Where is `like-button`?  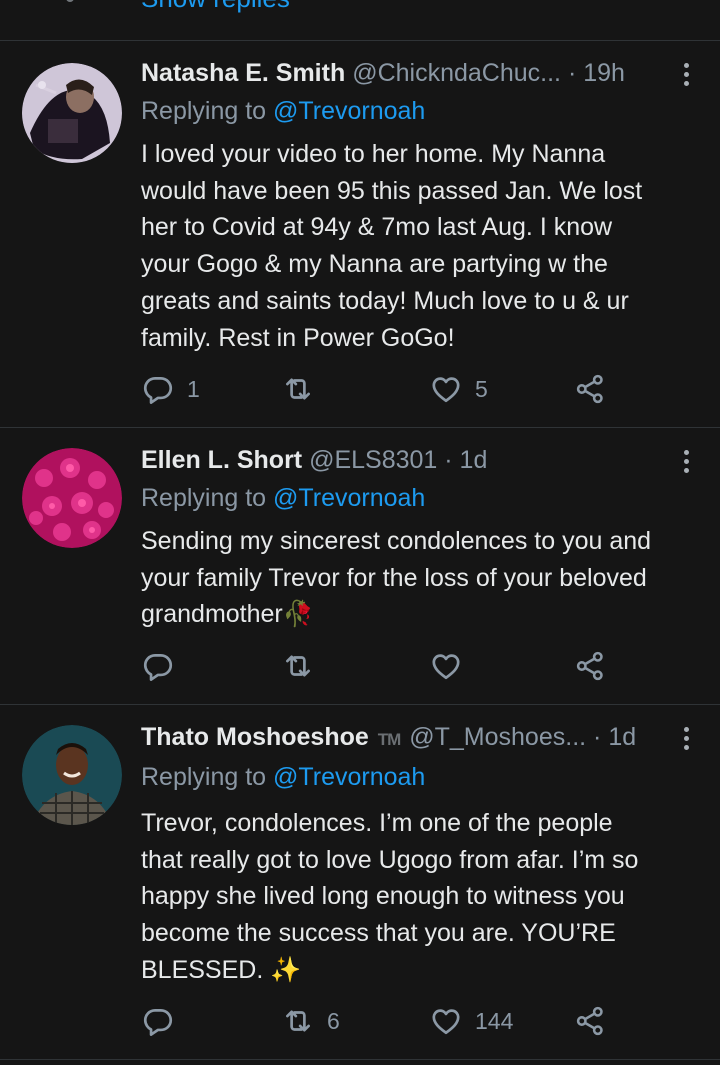
like-button is located at coordinates (452, 666).